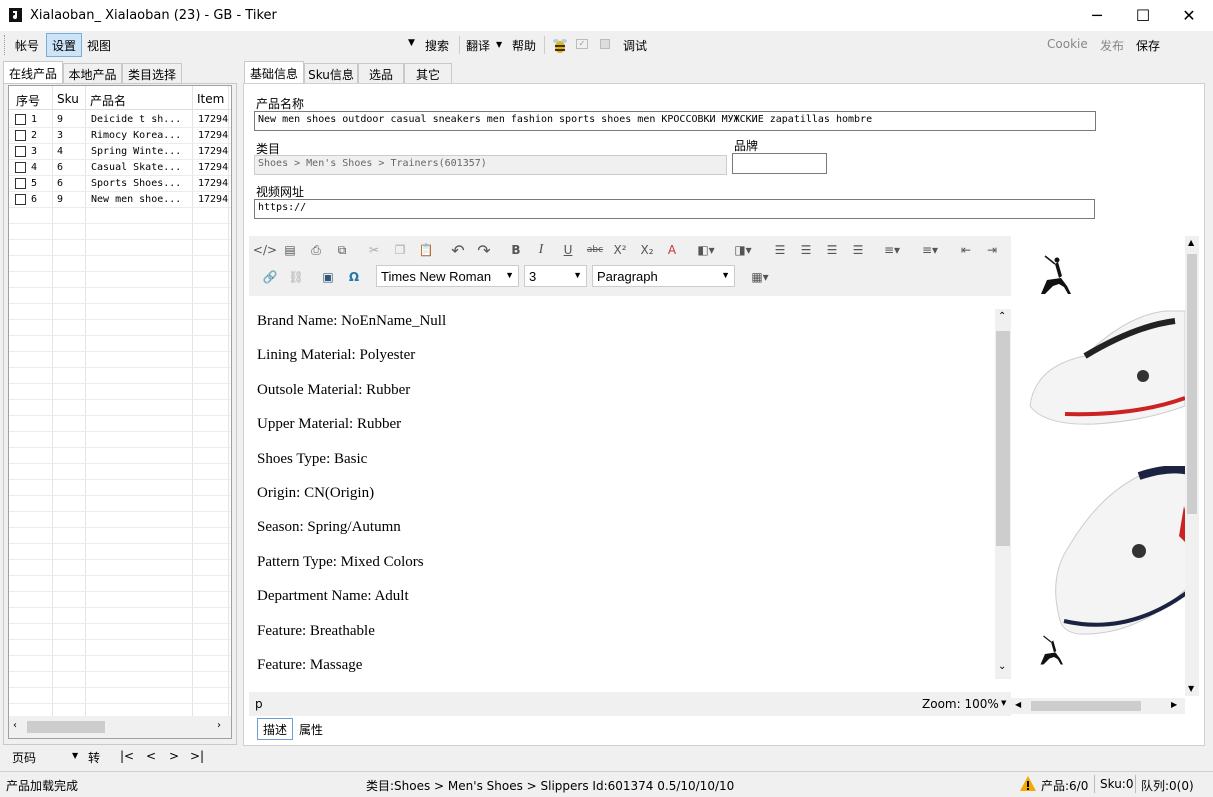  I want to click on indent-icon: ⇥, so click(992, 250).